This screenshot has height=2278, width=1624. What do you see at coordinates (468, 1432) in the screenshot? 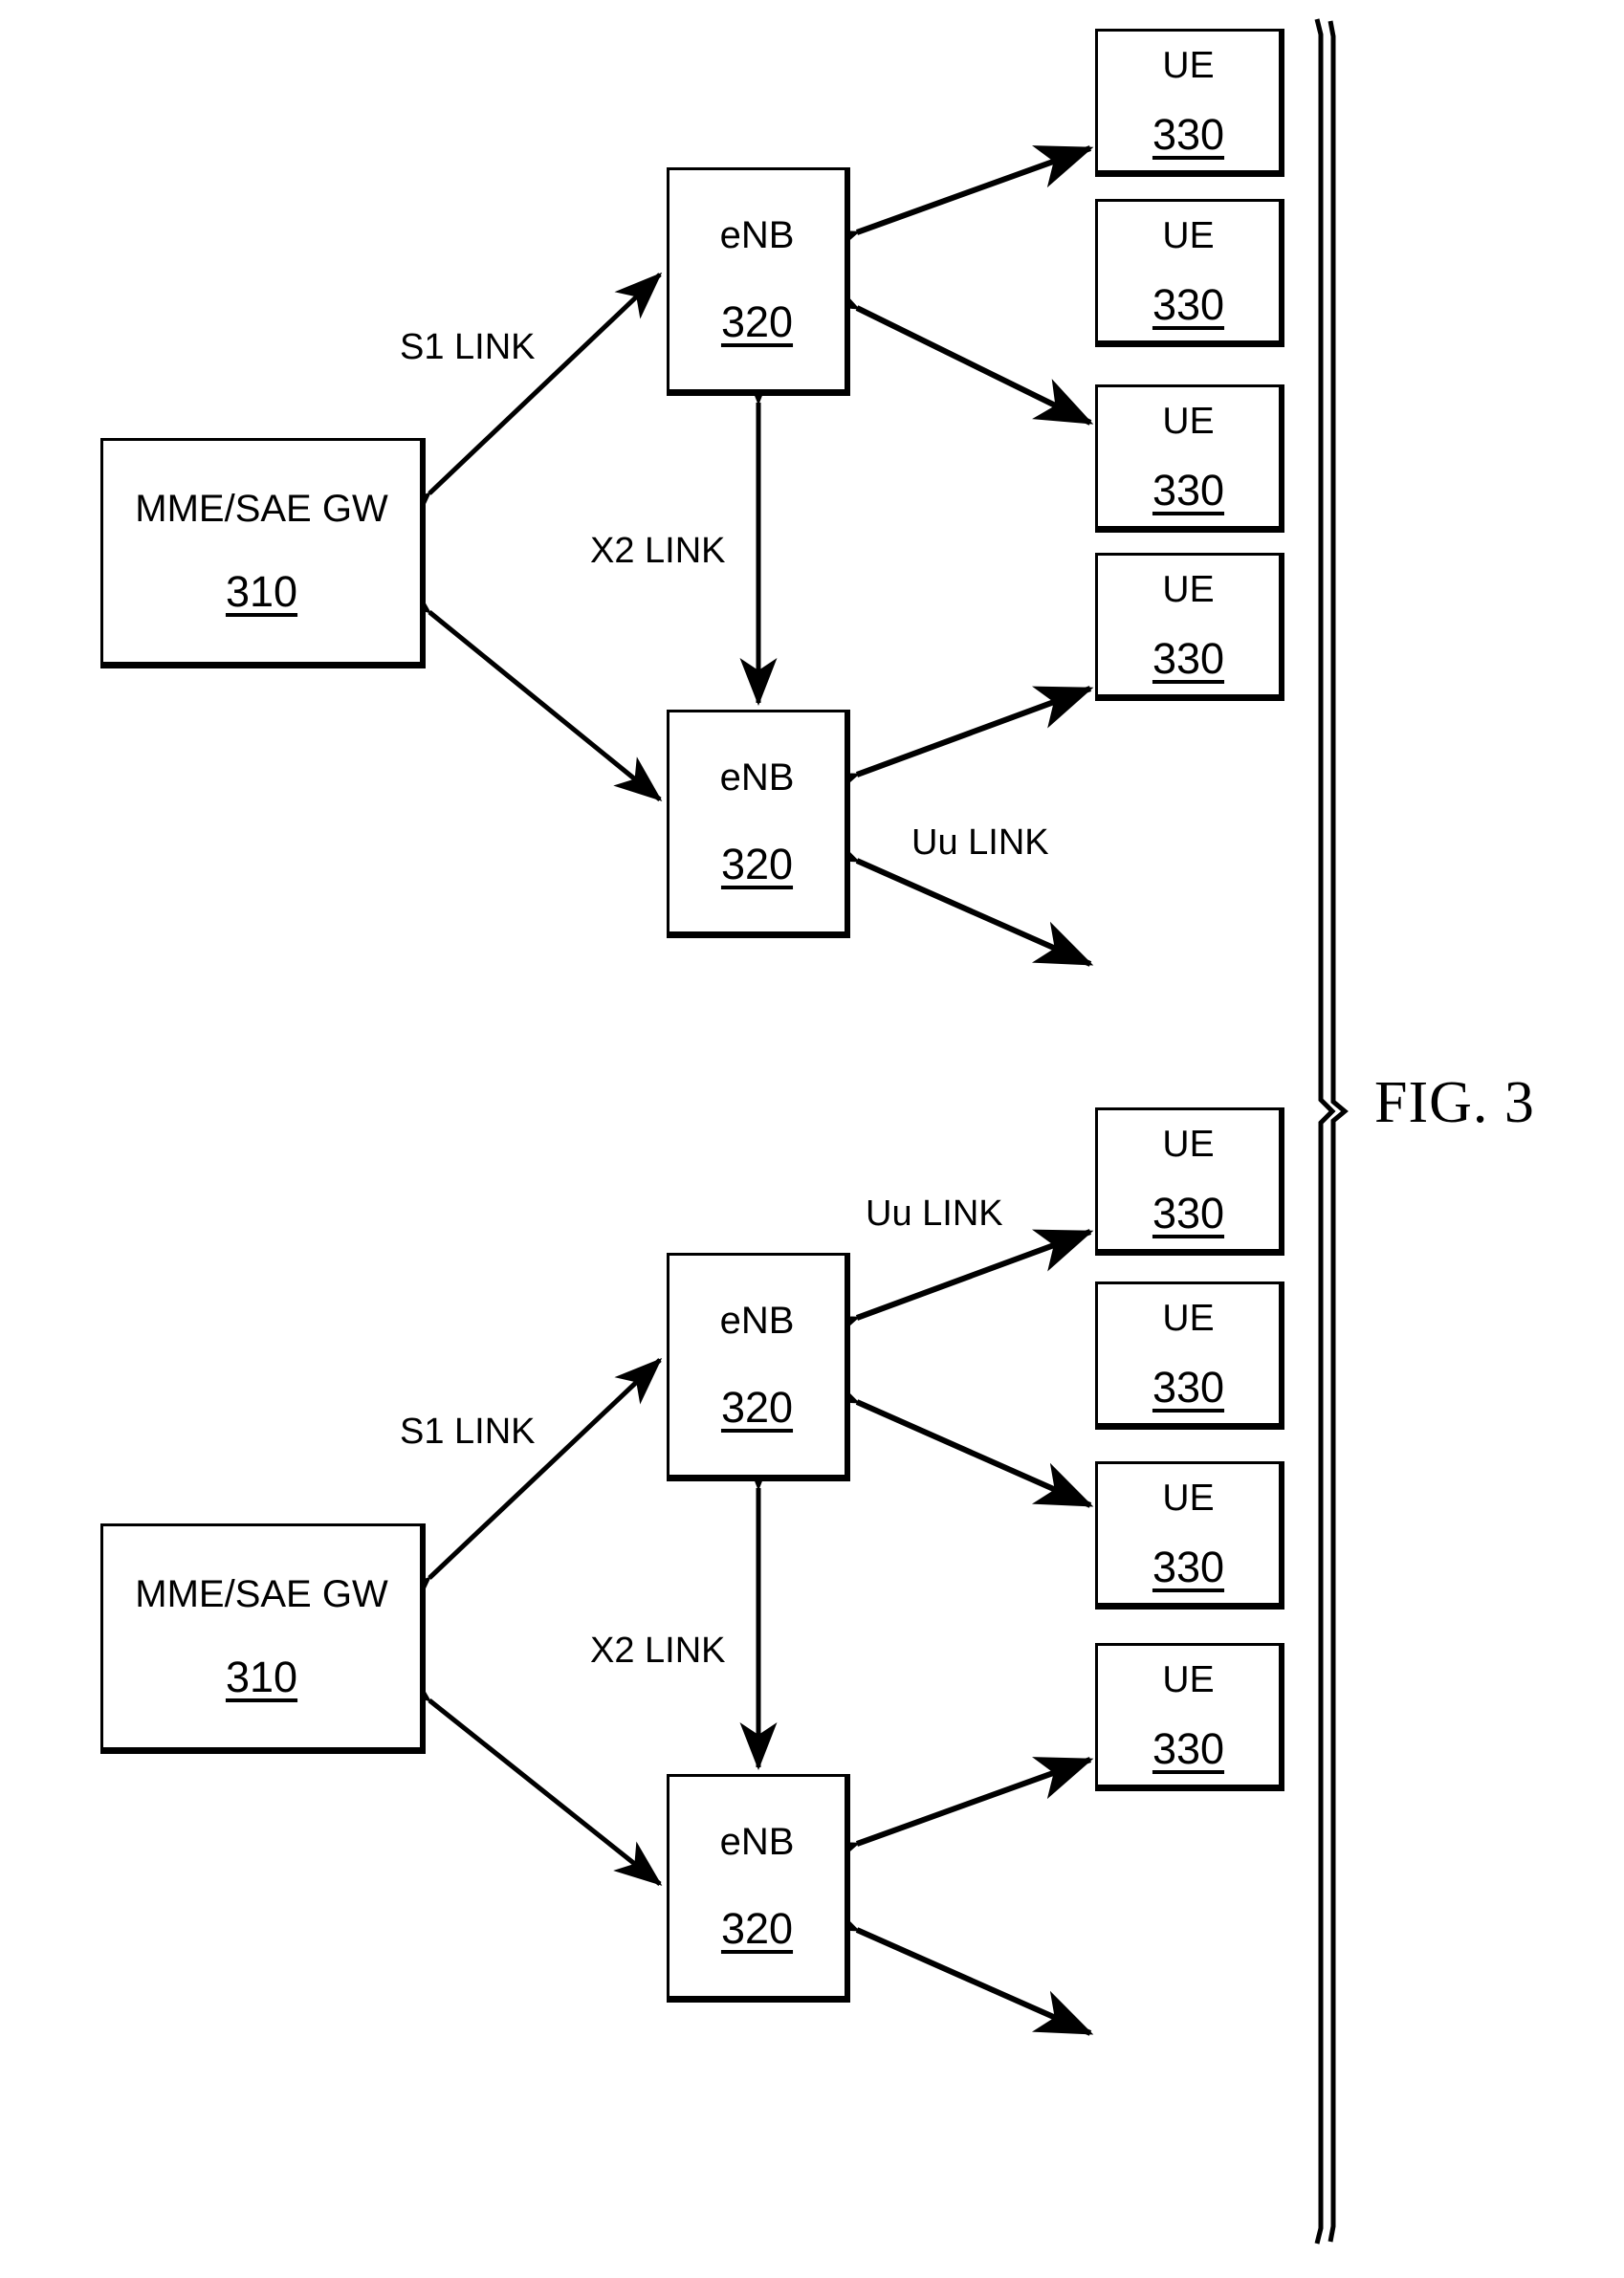
I see `link-label-s1-lower: S1 LINK` at bounding box center [468, 1432].